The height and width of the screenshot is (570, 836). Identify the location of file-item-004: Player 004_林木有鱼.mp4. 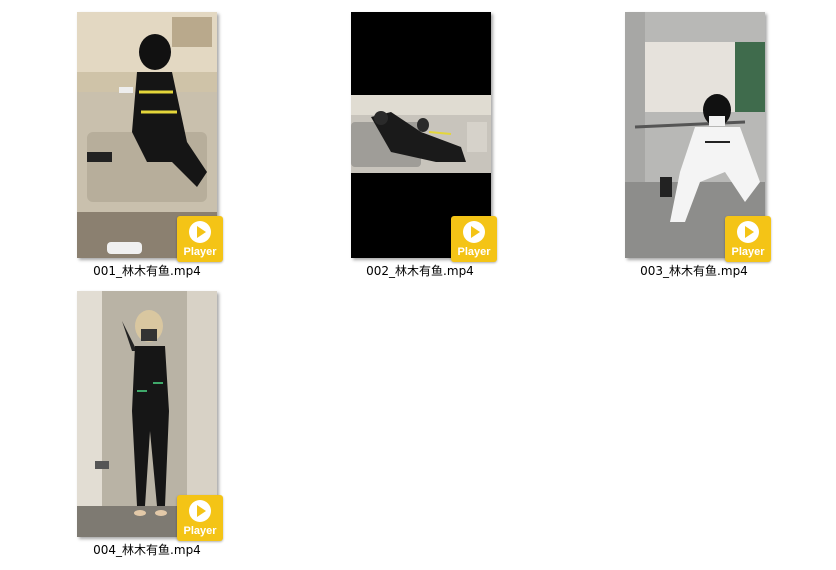
(147, 426).